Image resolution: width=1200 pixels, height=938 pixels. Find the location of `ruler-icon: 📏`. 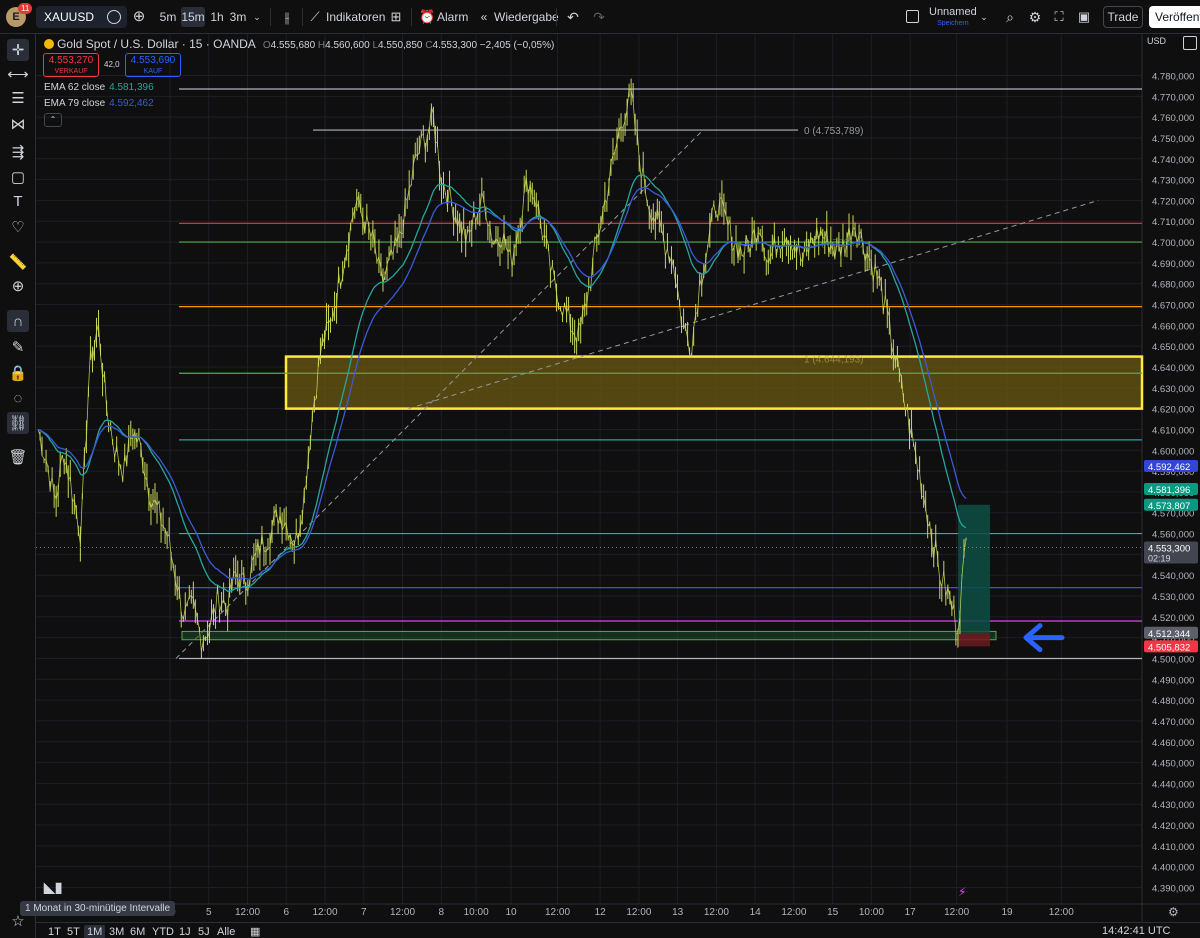

ruler-icon: 📏 is located at coordinates (18, 262).